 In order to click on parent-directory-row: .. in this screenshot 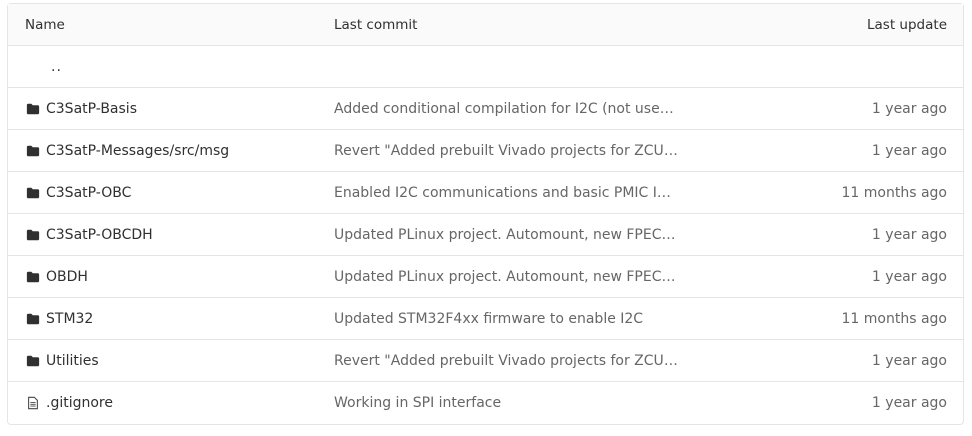, I will do `click(485, 67)`.